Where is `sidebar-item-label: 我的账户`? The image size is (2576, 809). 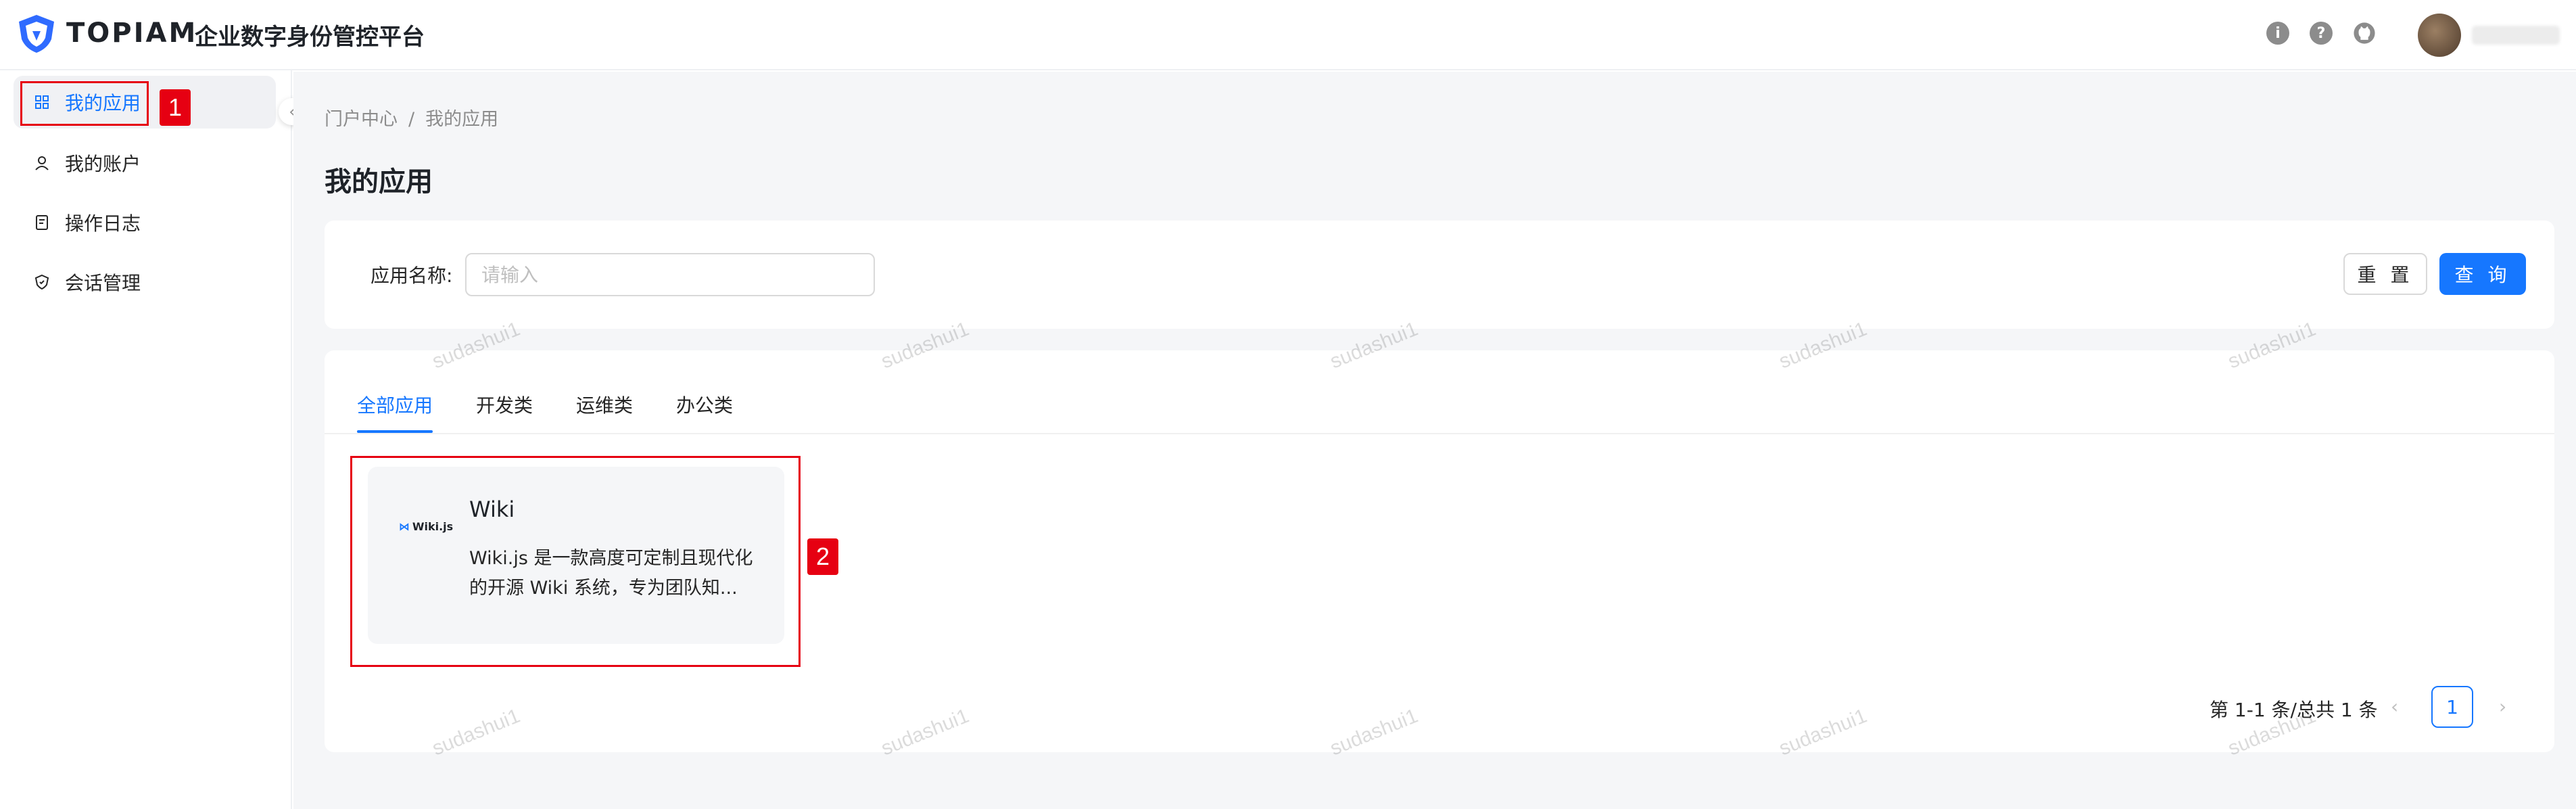
sidebar-item-label: 我的账户 is located at coordinates (103, 164).